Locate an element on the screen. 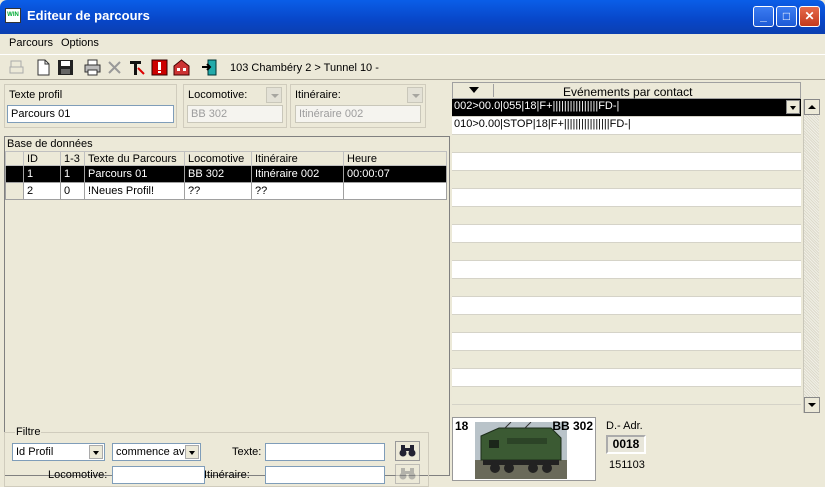 This screenshot has height=487, width=825. new-icon is located at coordinates (43, 67).